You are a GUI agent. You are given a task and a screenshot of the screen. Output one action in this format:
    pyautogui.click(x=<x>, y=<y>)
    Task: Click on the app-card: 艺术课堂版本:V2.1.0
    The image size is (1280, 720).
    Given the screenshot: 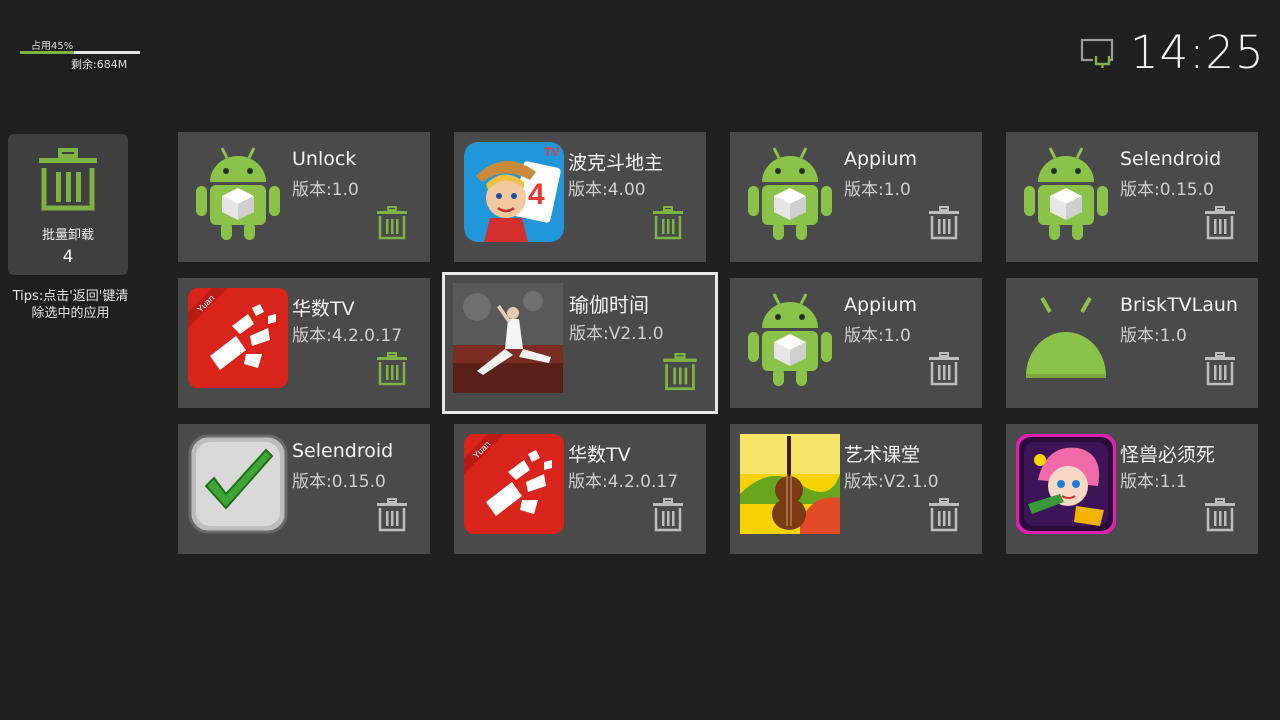 What is the action you would take?
    pyautogui.click(x=856, y=489)
    